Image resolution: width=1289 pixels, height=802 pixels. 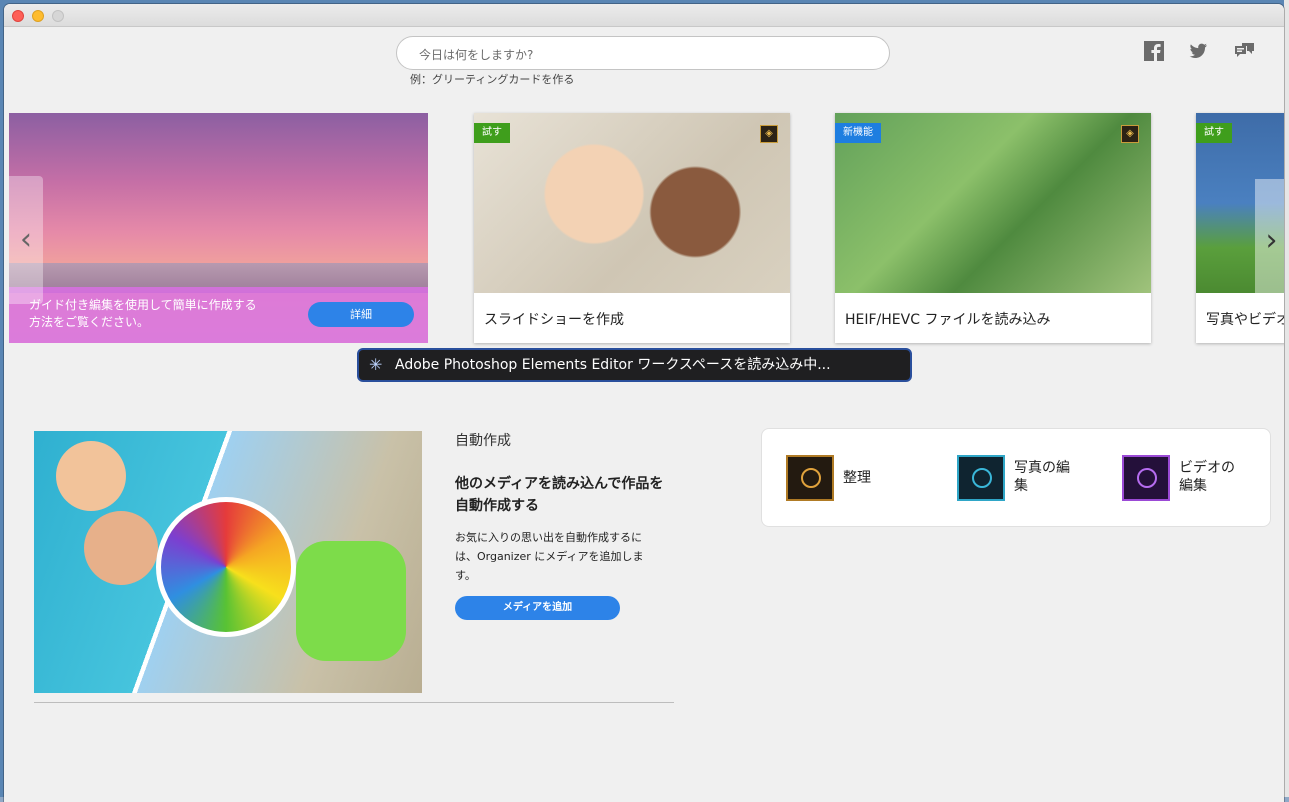 I want to click on spinner-icon: ✳, so click(x=376, y=364).